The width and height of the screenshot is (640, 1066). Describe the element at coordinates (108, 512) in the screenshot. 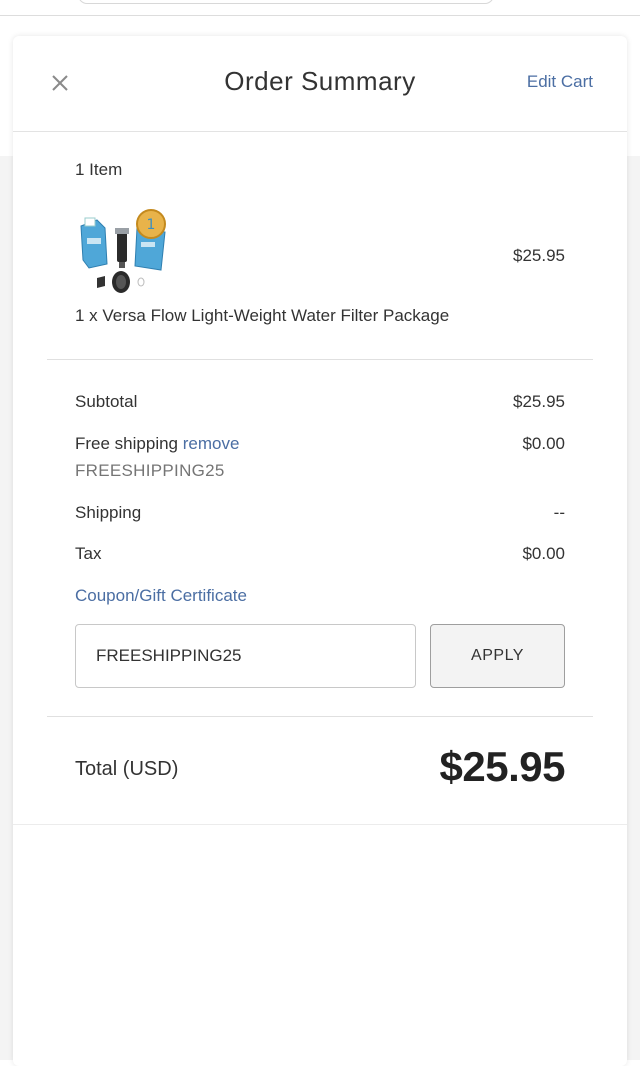

I see `shipping-label: Shipping` at that location.